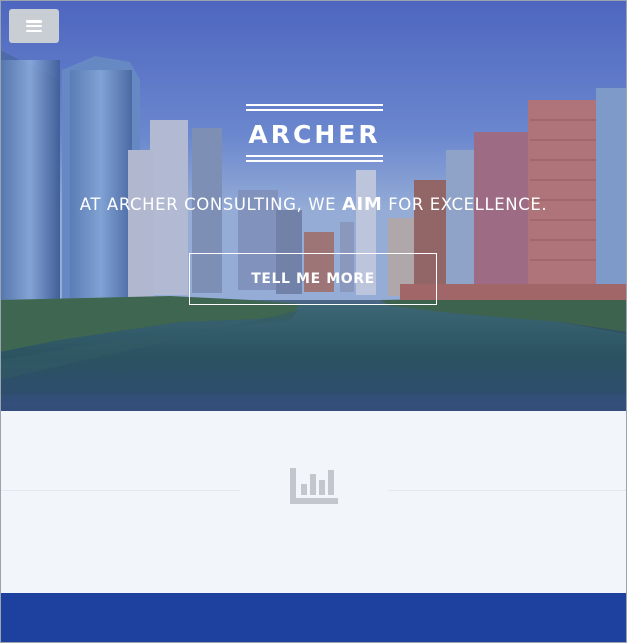  Describe the element at coordinates (313, 279) in the screenshot. I see `tell-me-more-button: TELL ME MORE` at that location.